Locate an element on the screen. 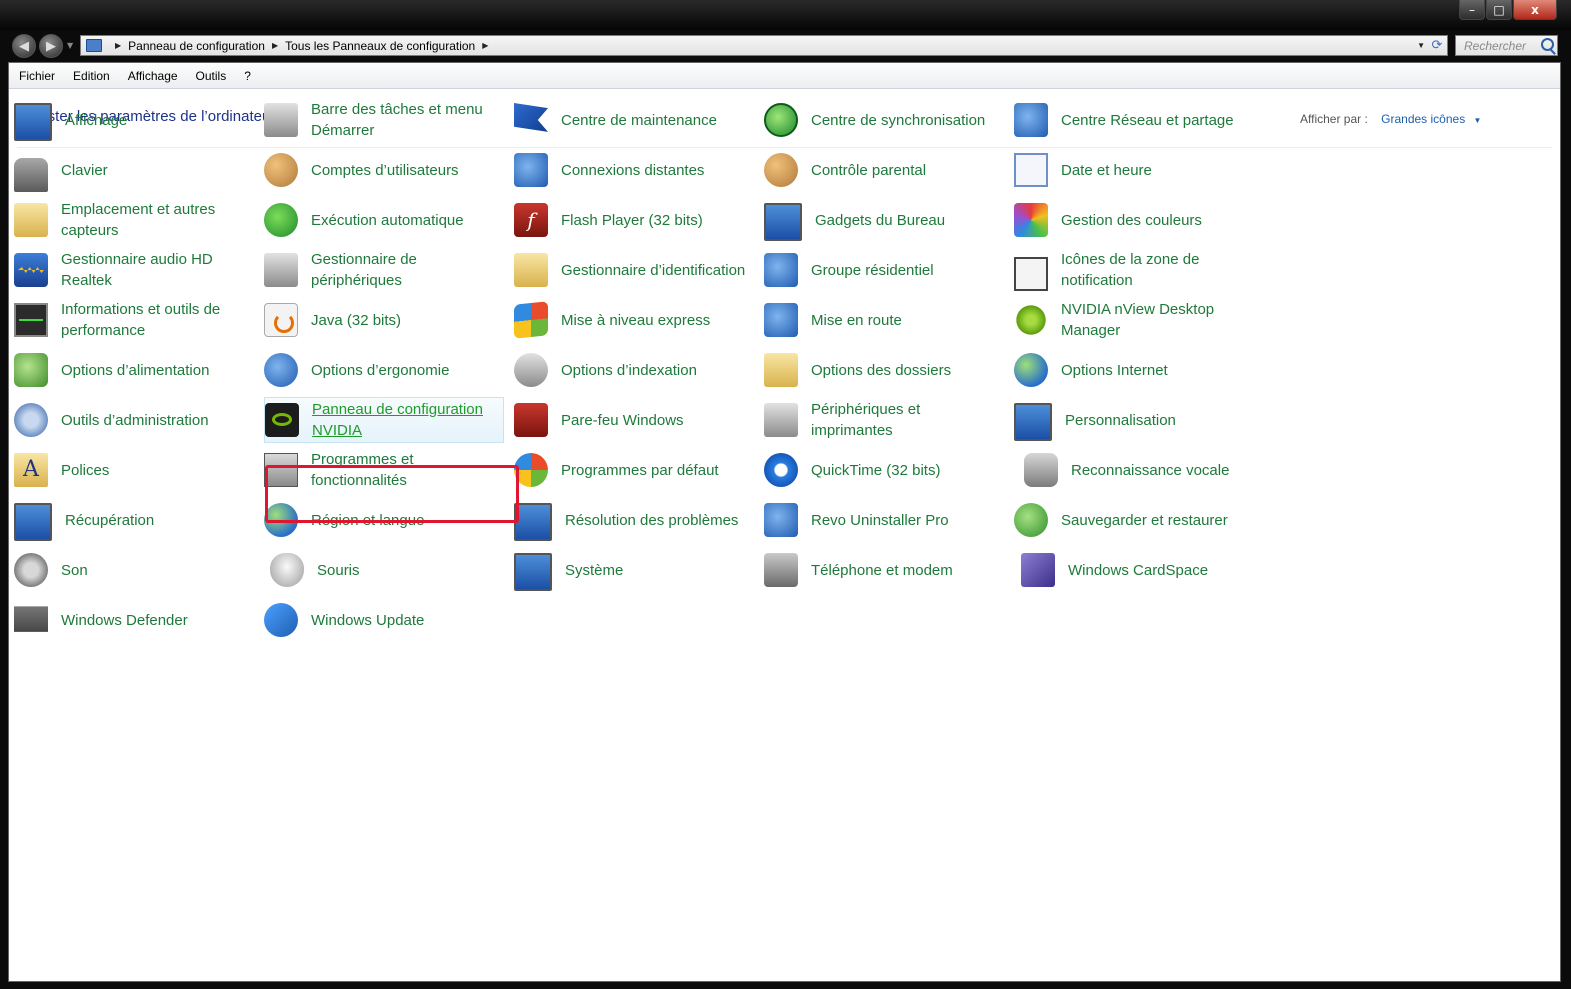 Image resolution: width=1571 pixels, height=989 pixels. refresh-icon: ⟳ is located at coordinates (1437, 45).